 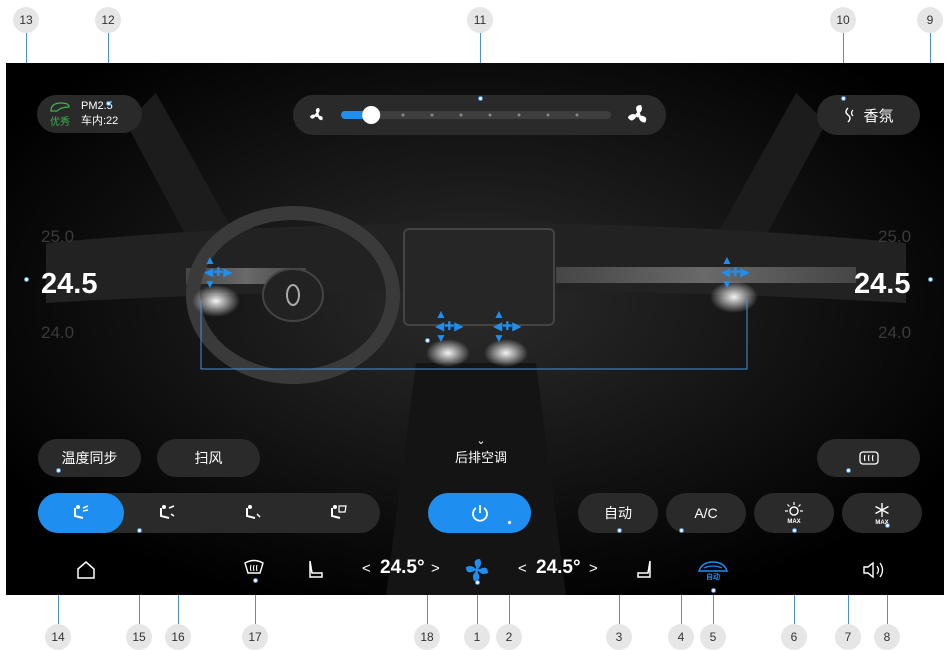 I want to click on passenger-vent-arrows-icon: ▲ ◀✚▶ ▼, so click(x=735, y=272).